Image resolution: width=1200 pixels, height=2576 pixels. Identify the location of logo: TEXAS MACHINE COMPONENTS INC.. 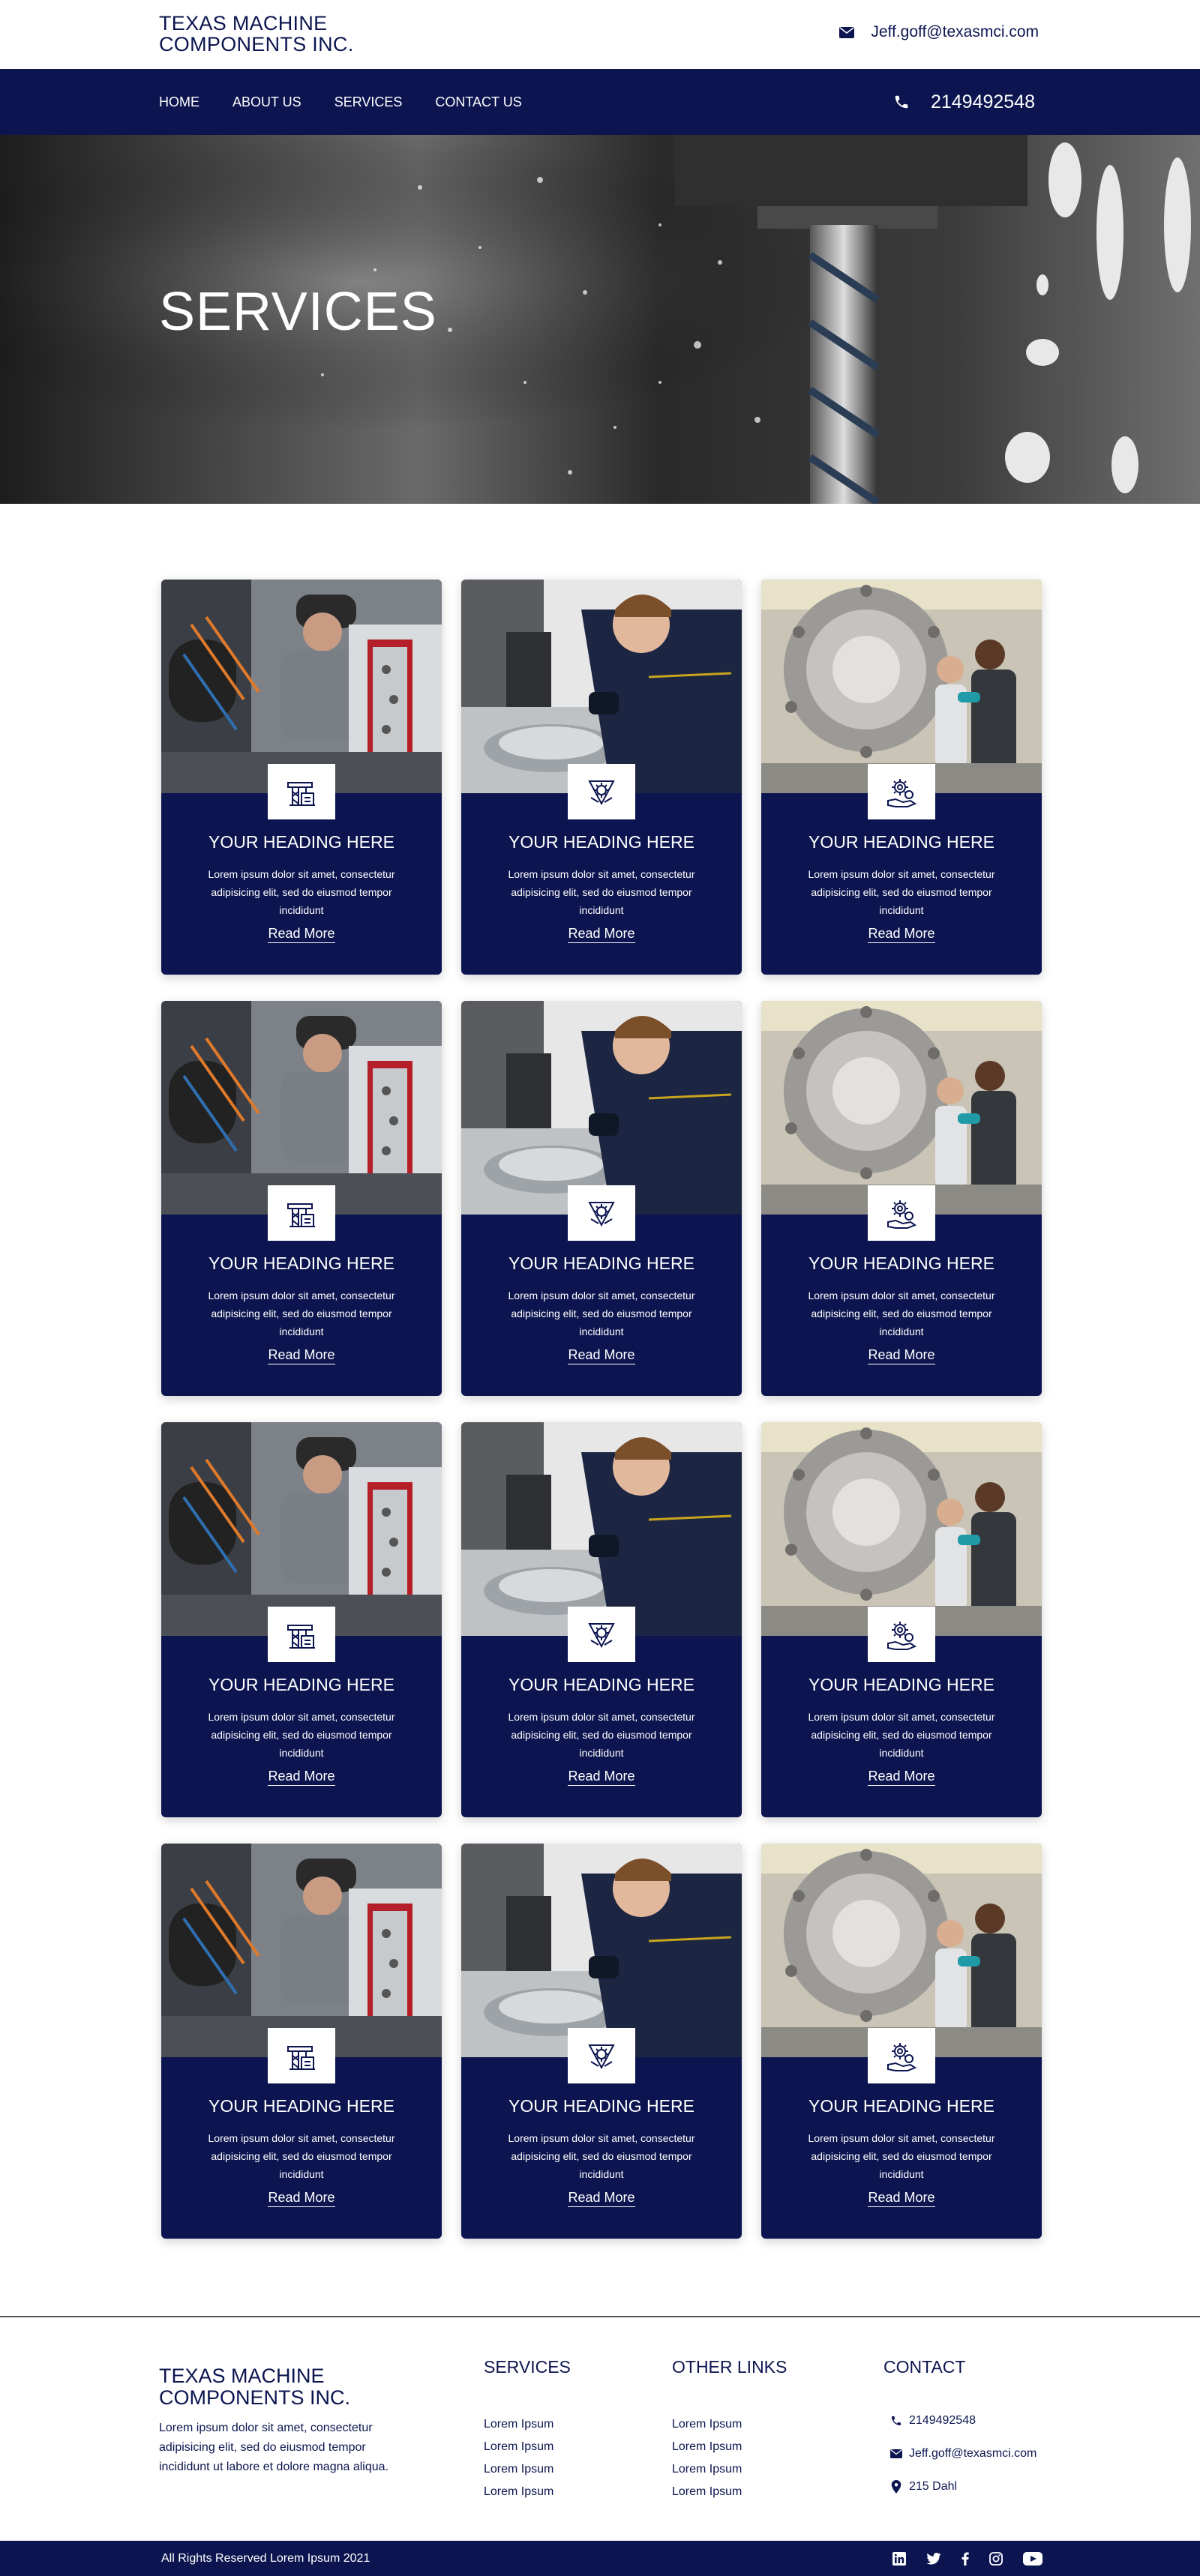
(264, 34).